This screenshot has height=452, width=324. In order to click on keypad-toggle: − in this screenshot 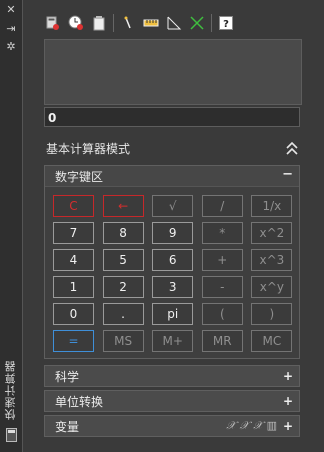, I will do `click(287, 174)`.